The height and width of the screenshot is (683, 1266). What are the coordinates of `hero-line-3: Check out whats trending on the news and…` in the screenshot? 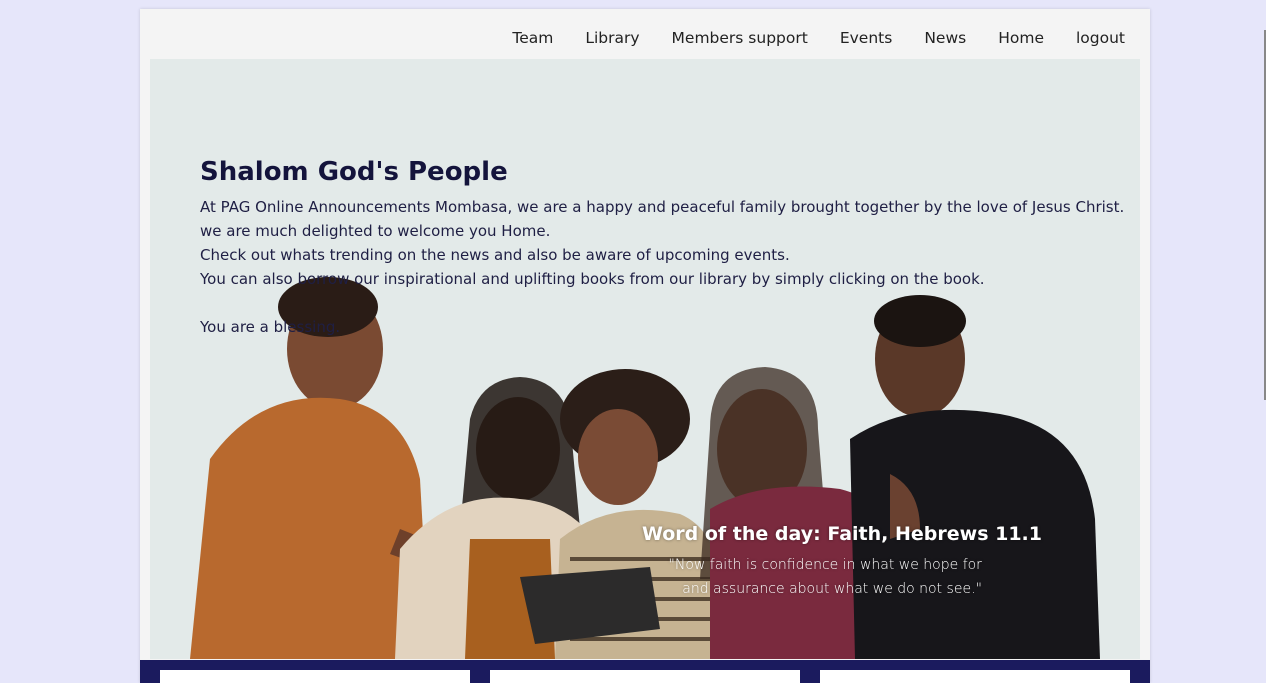 It's located at (495, 255).